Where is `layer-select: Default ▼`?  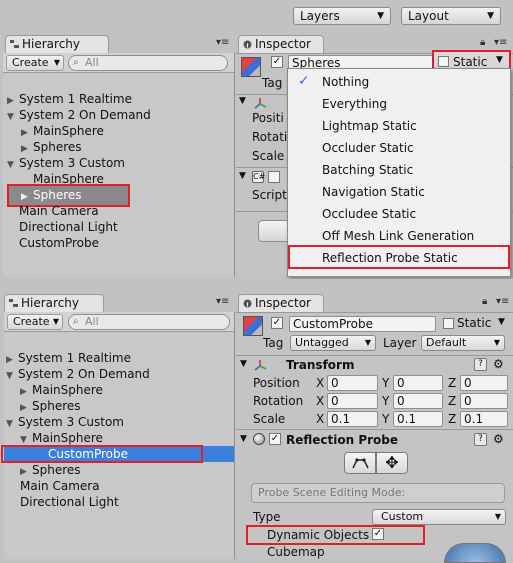 layer-select: Default ▼ is located at coordinates (463, 343).